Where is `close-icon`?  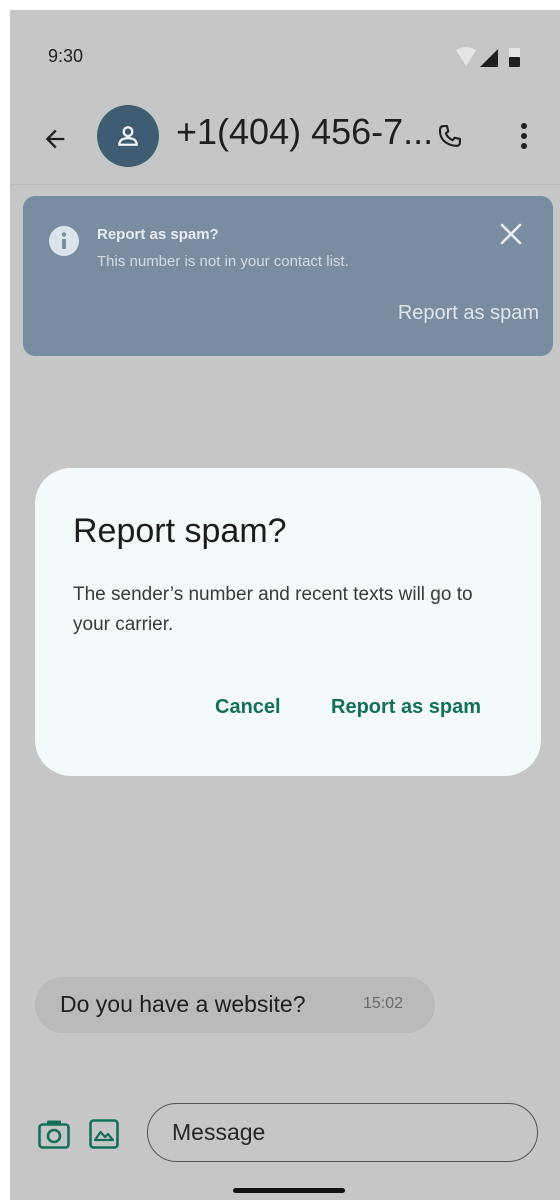 close-icon is located at coordinates (511, 234).